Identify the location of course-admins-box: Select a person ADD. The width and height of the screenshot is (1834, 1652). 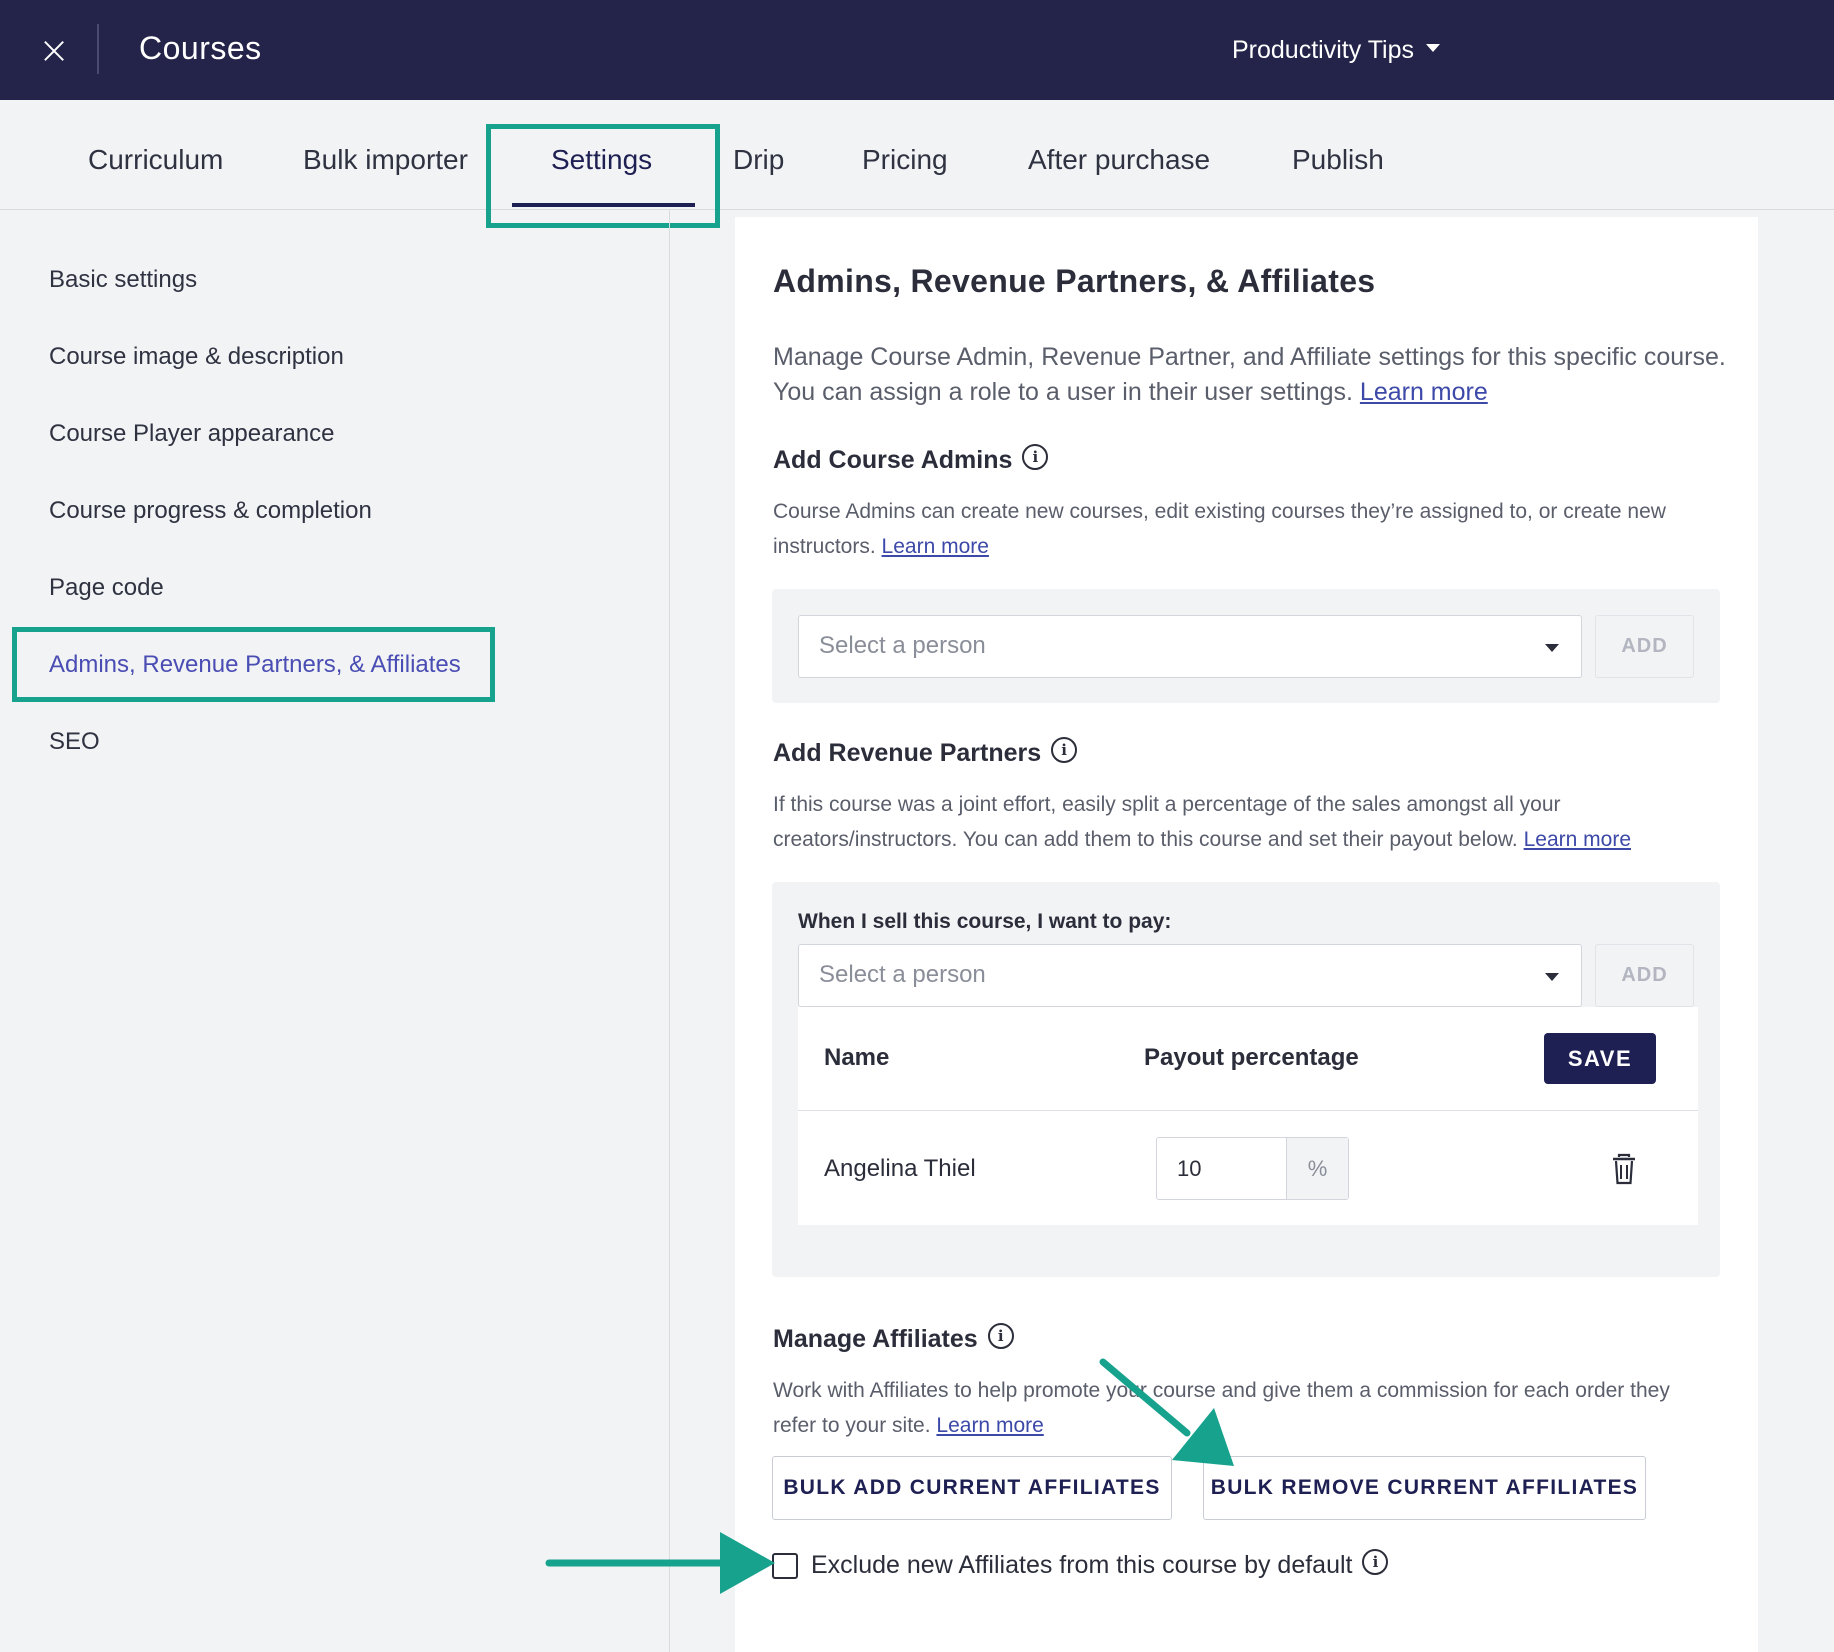
(1246, 646).